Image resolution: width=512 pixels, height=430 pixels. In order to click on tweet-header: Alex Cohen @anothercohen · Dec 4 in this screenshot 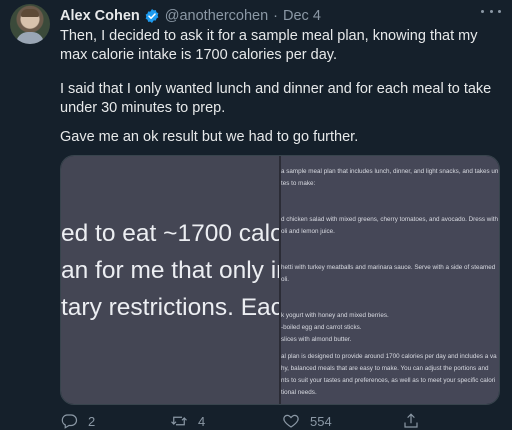, I will do `click(286, 16)`.